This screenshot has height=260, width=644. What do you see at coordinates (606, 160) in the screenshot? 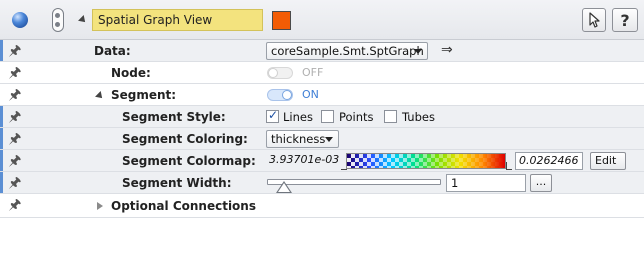
I see `edit-button-label: Edit` at bounding box center [606, 160].